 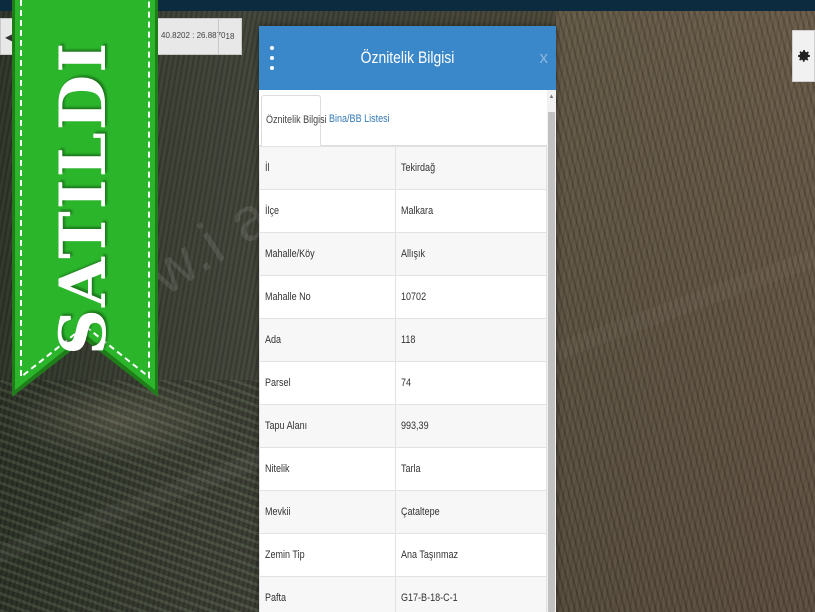 What do you see at coordinates (327, 340) in the screenshot?
I see `attribute-key: Ada` at bounding box center [327, 340].